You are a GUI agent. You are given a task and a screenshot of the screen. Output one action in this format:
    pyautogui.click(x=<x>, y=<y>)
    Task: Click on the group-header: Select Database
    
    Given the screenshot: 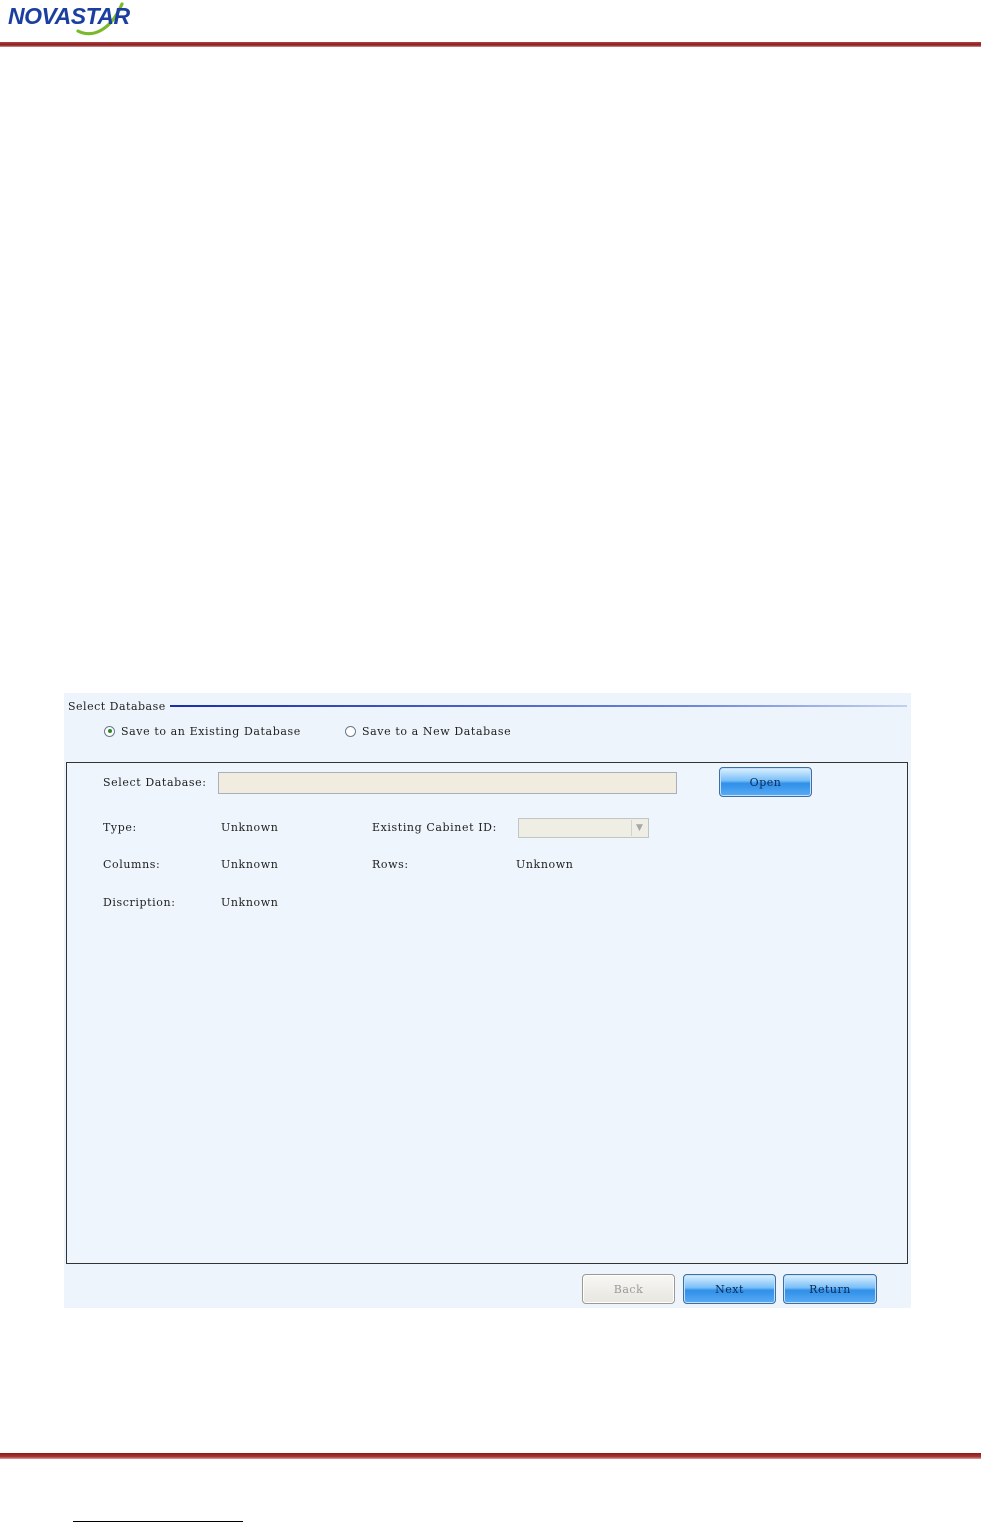 What is the action you would take?
    pyautogui.click(x=487, y=706)
    